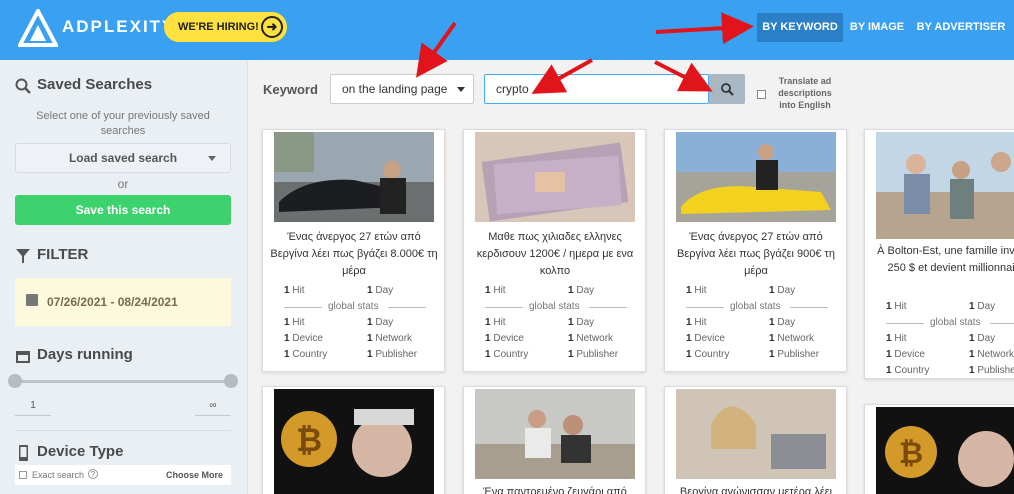  Describe the element at coordinates (23, 453) in the screenshot. I see `mobile-device-icon` at that location.